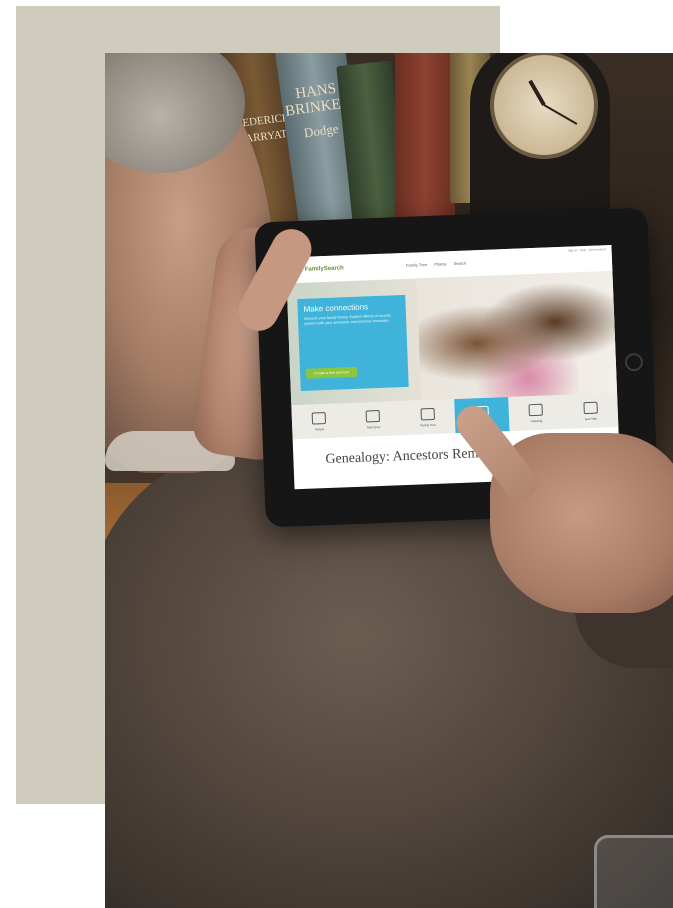 Image resolution: width=673 pixels, height=908 pixels. Describe the element at coordinates (633, 871) in the screenshot. I see `corner-frame` at that location.